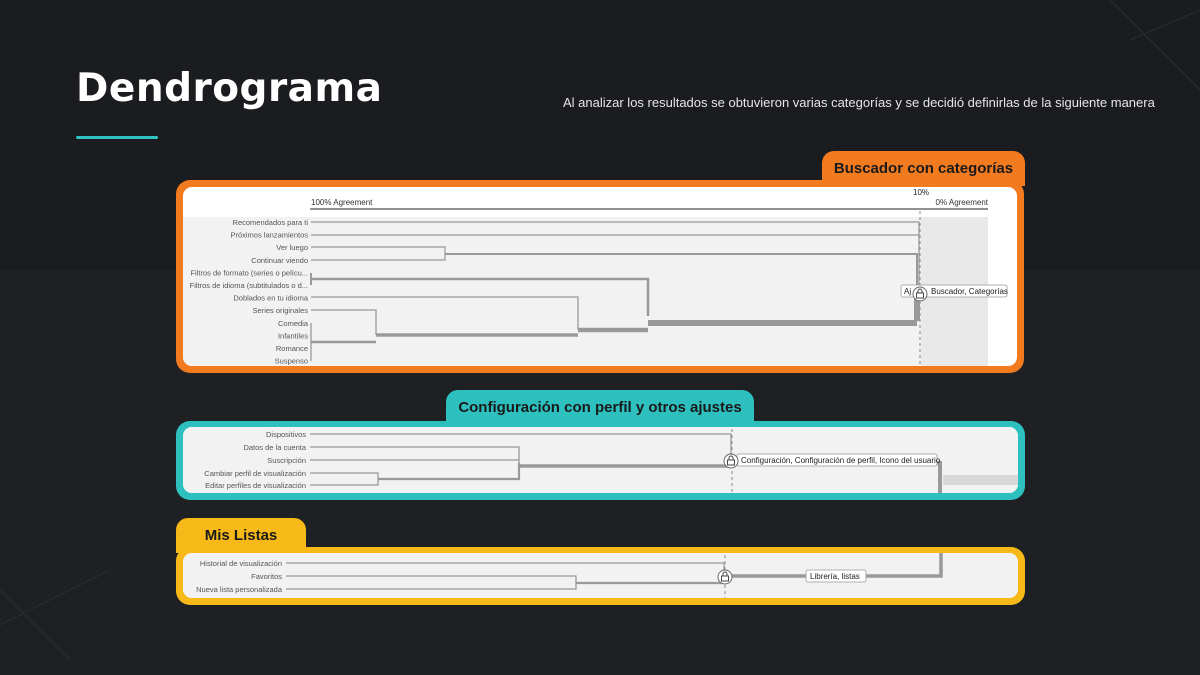  Describe the element at coordinates (271, 222) in the screenshot. I see `leaf-label: Recomendados para ti` at that location.